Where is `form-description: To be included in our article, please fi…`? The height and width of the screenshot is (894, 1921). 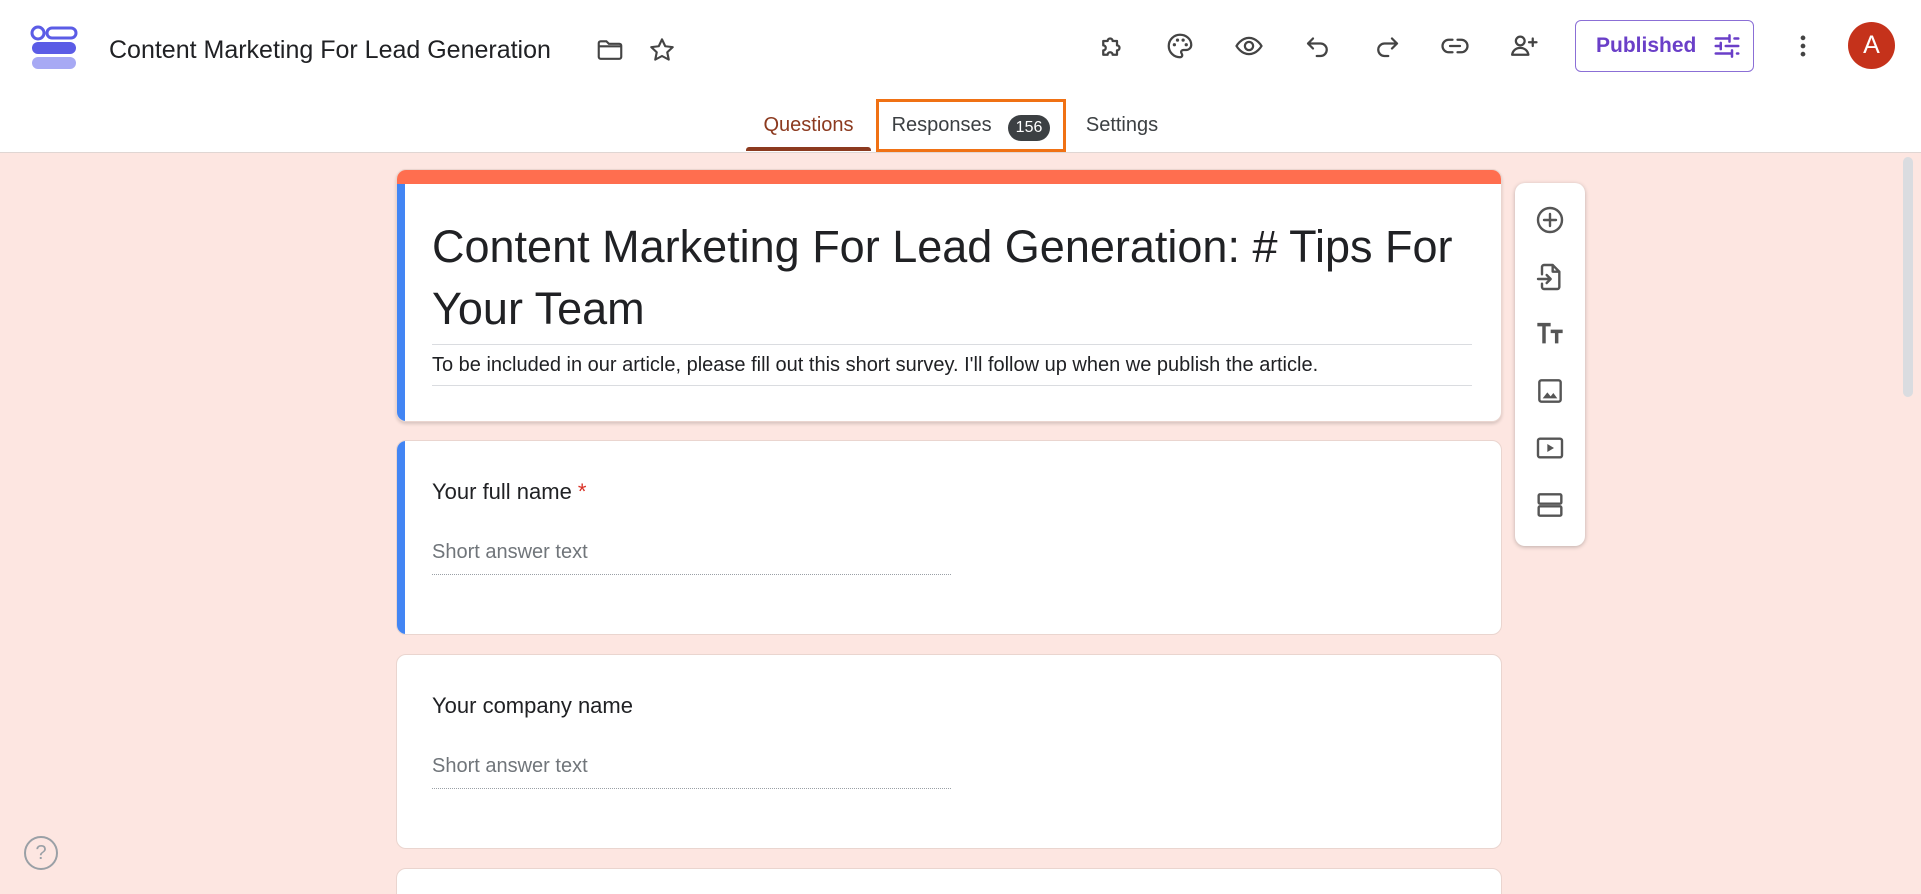 form-description: To be included in our article, please fi… is located at coordinates (952, 370).